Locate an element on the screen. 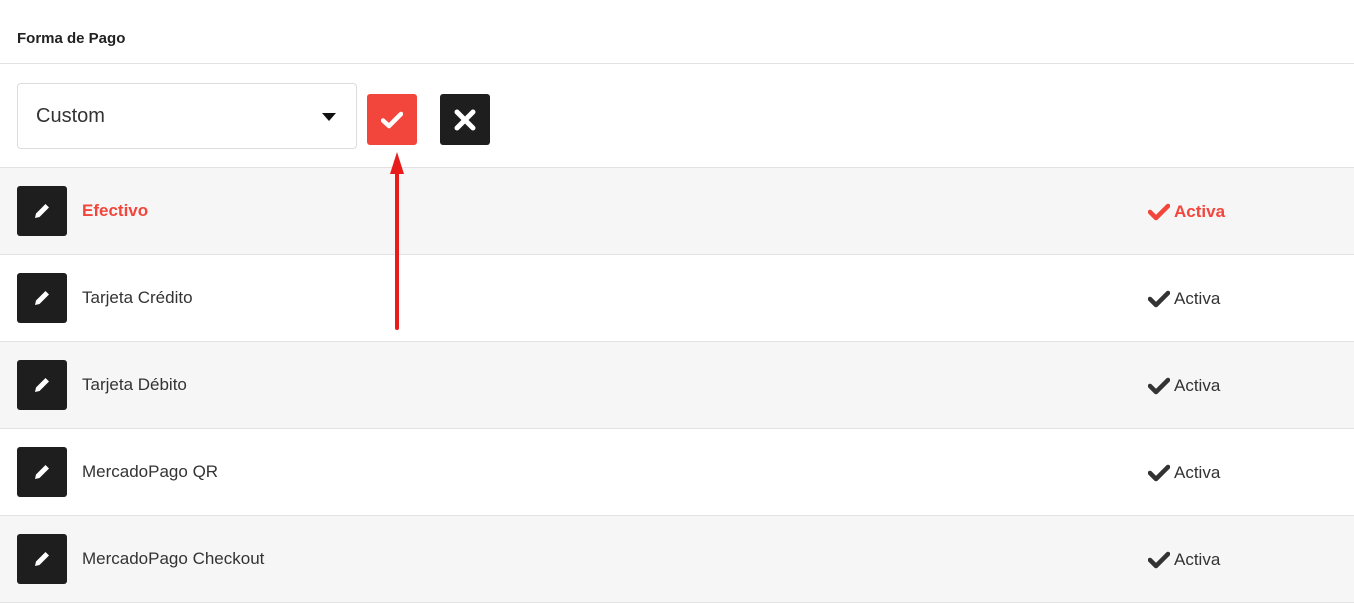 This screenshot has width=1354, height=603. cancel-button is located at coordinates (465, 119).